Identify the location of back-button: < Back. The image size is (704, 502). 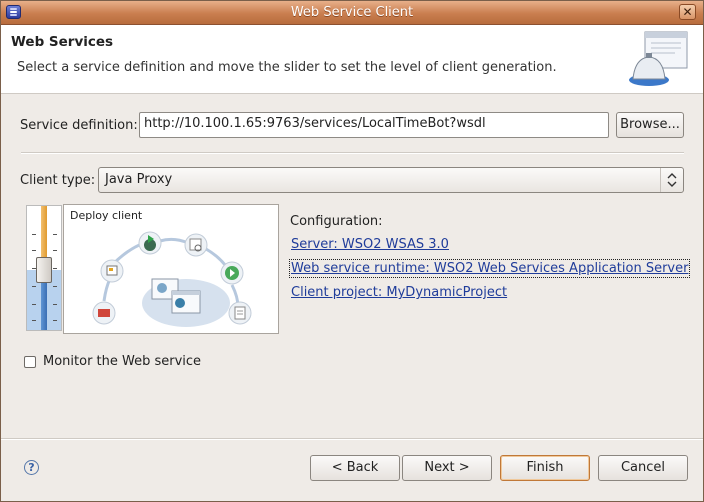
(355, 468).